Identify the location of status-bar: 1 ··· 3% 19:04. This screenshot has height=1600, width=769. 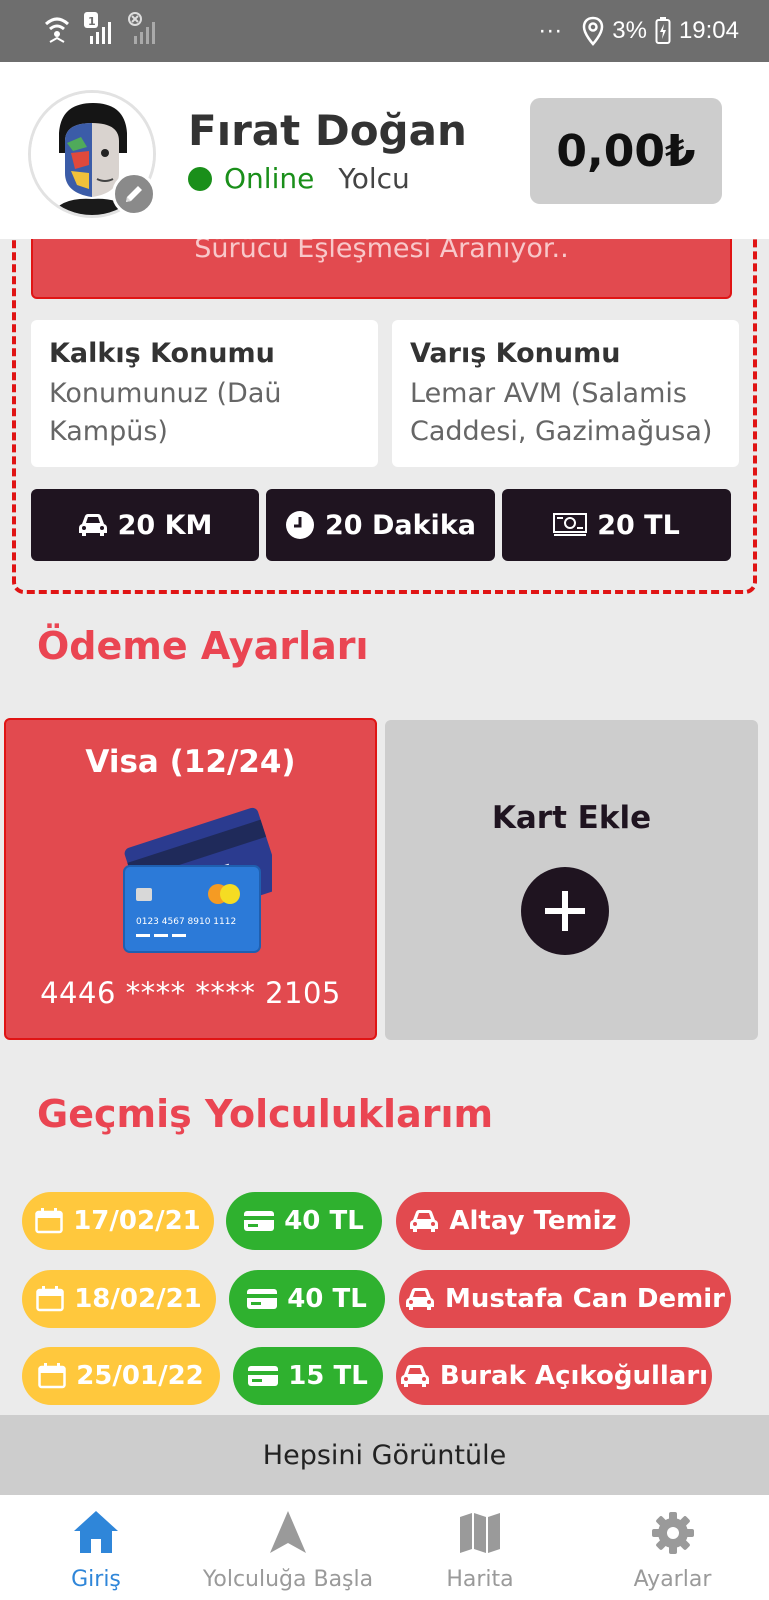
(384, 31).